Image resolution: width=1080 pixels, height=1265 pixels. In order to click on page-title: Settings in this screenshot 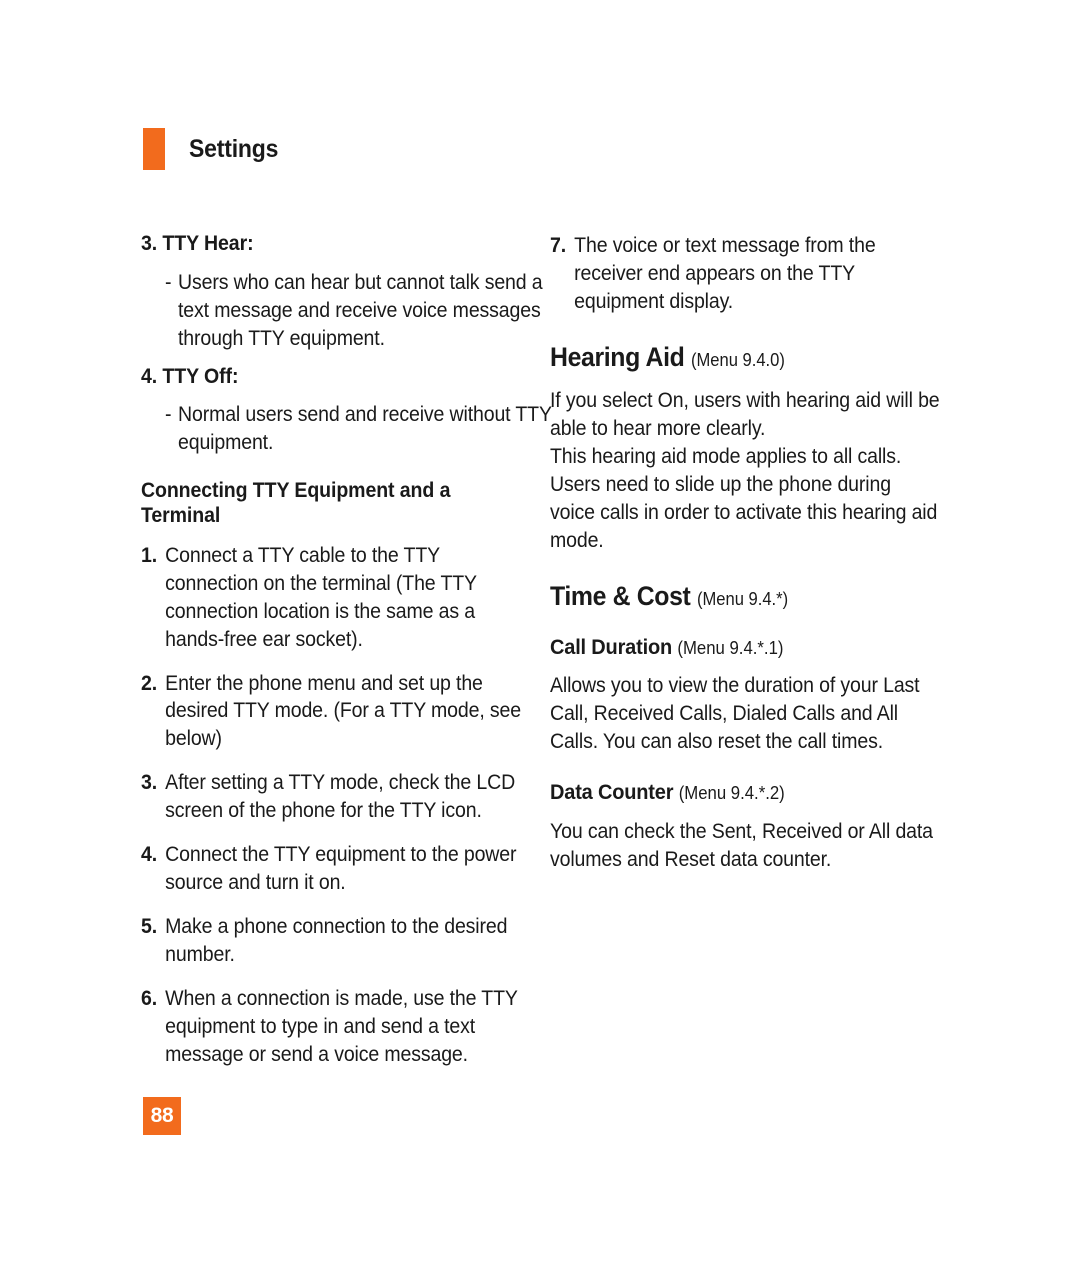, I will do `click(234, 148)`.